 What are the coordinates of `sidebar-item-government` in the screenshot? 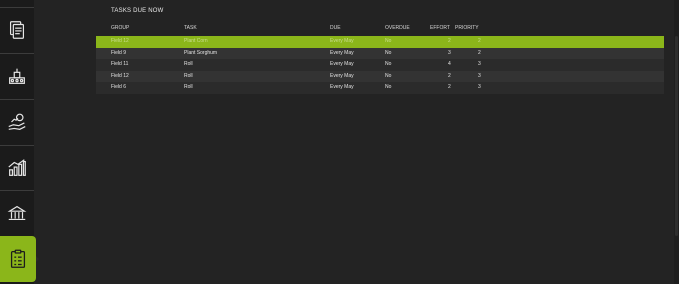 It's located at (17, 213).